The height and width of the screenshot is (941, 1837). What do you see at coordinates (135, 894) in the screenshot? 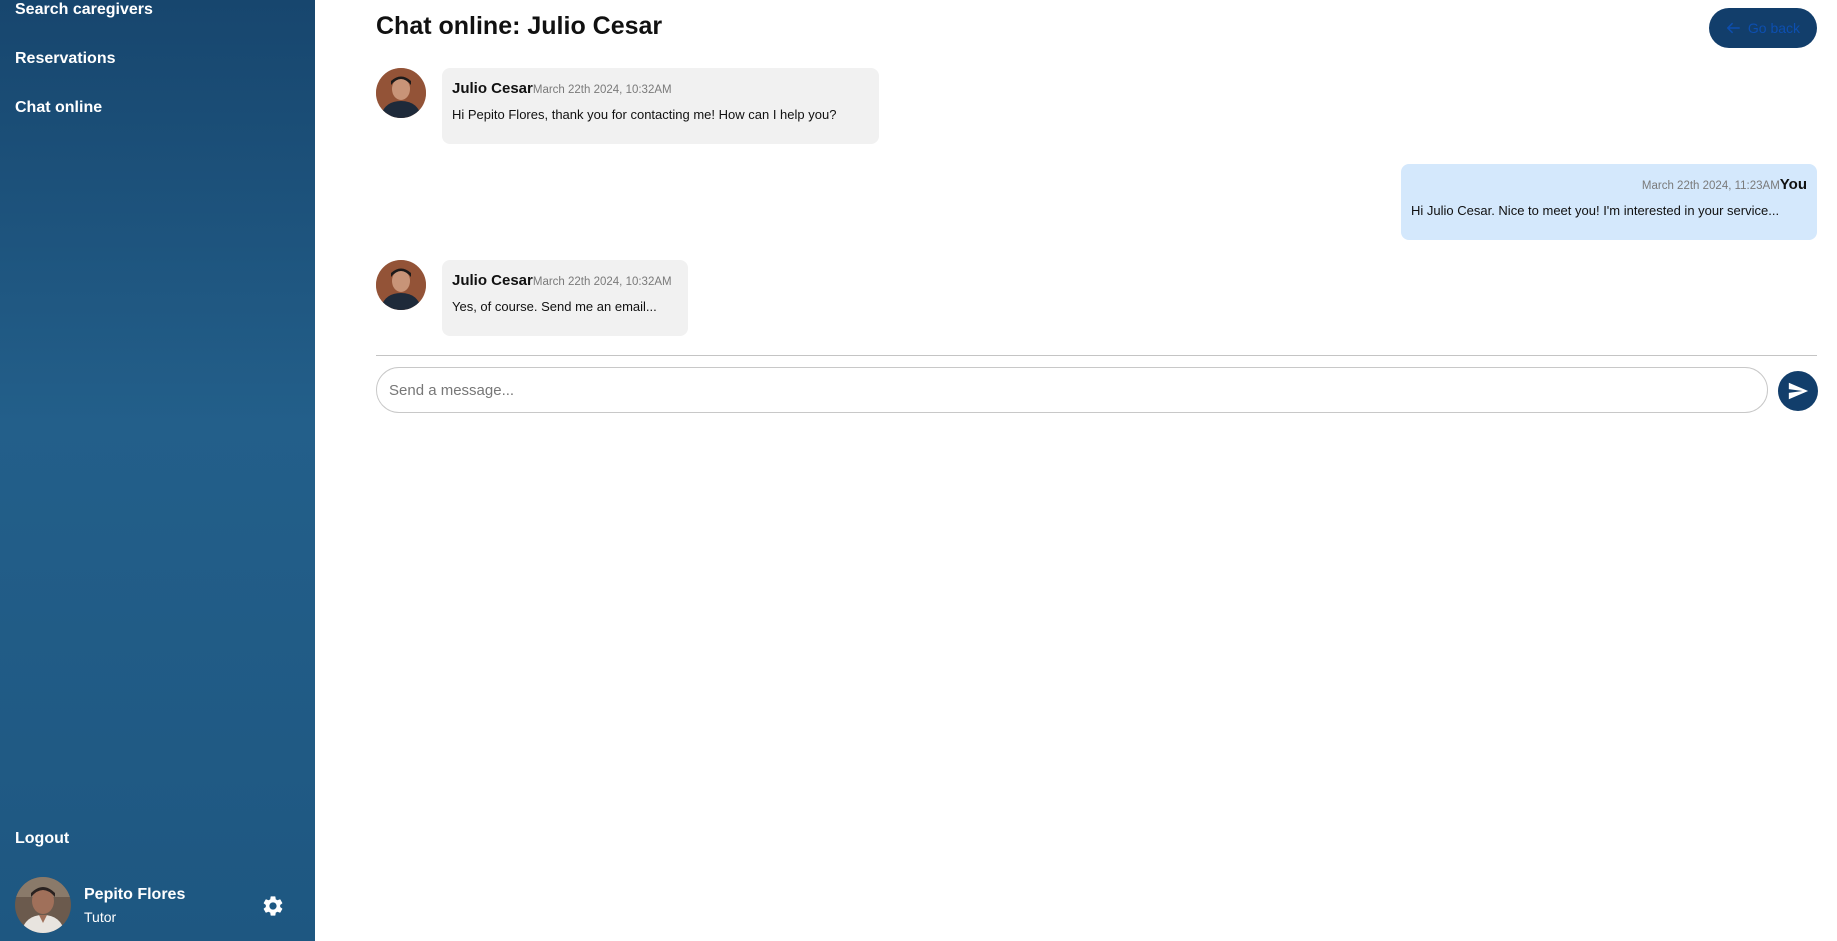
I see `user-name: Pepito Flores` at bounding box center [135, 894].